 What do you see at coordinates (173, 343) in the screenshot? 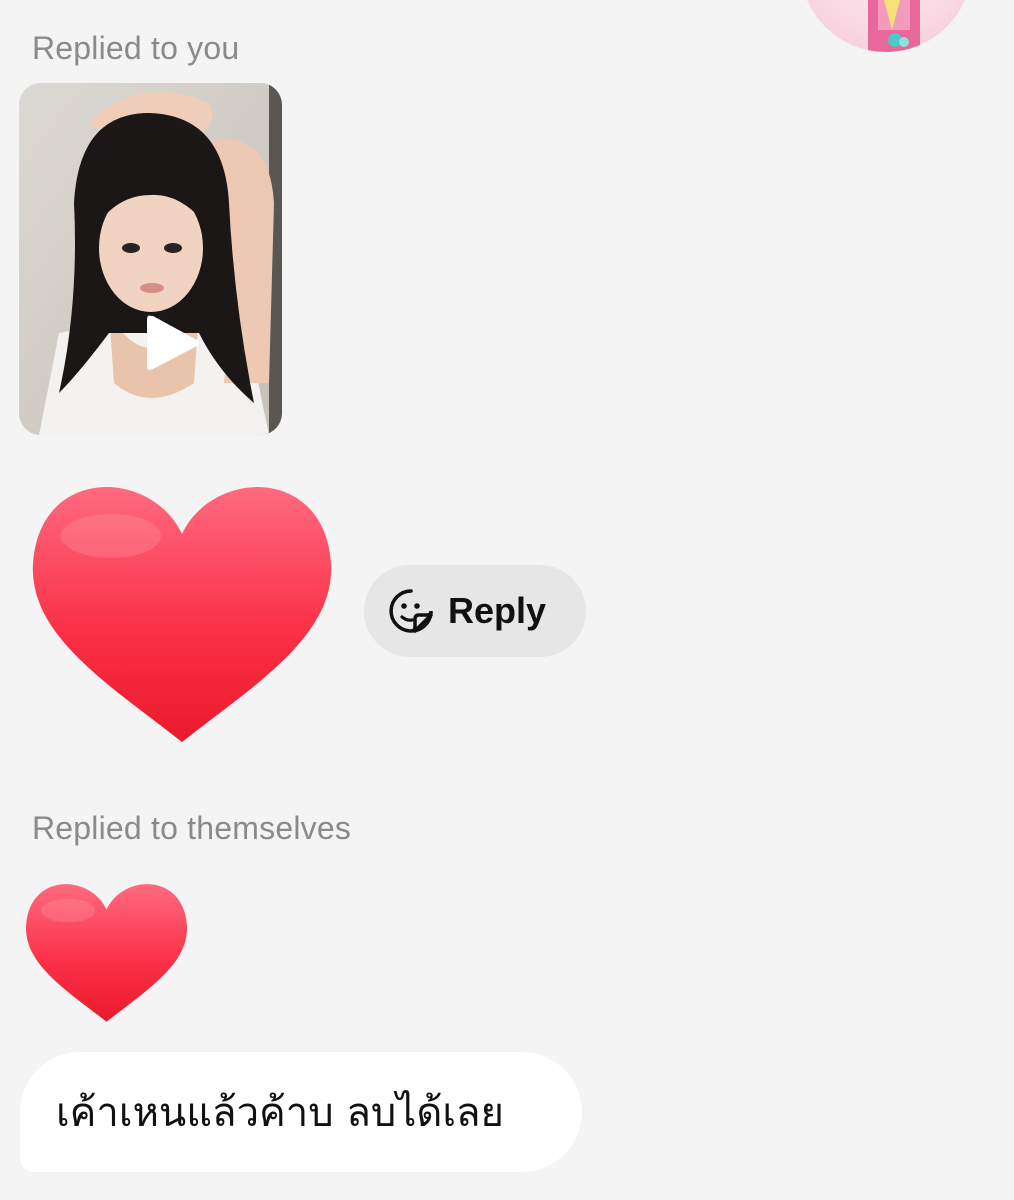
I see `play-icon` at bounding box center [173, 343].